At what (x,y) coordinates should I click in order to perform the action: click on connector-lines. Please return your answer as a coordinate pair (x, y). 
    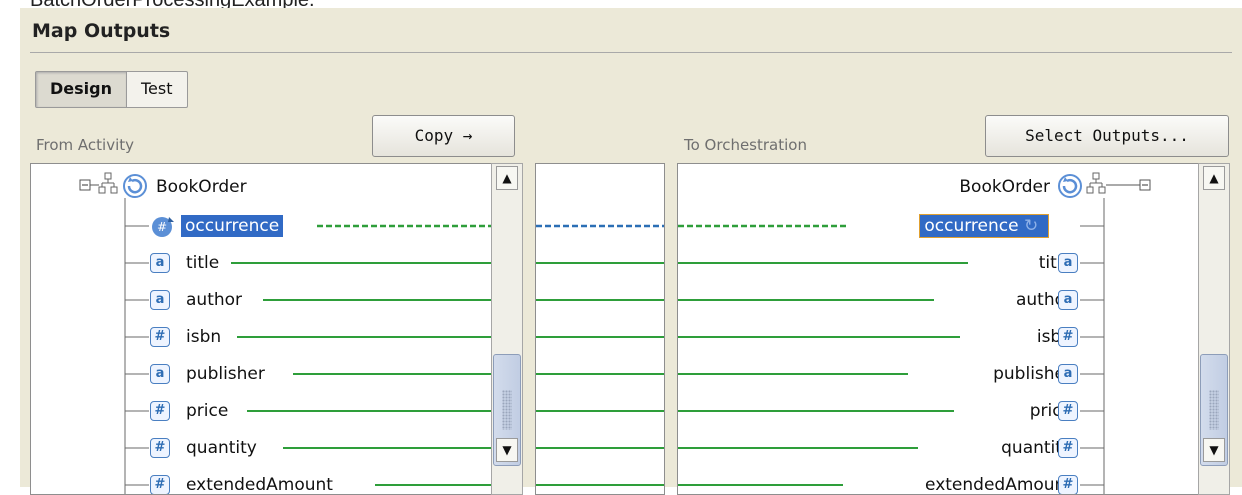
    Looking at the image, I should click on (600, 355).